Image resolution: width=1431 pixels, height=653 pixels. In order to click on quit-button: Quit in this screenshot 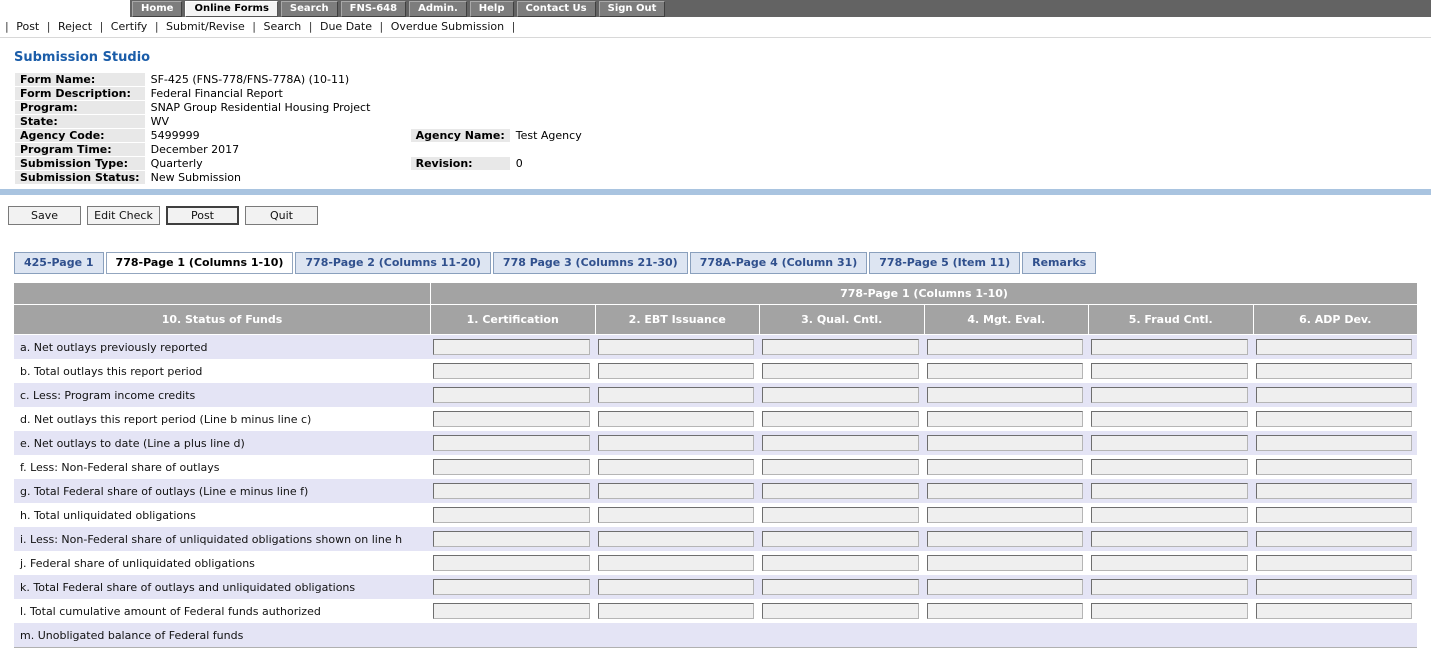, I will do `click(281, 215)`.